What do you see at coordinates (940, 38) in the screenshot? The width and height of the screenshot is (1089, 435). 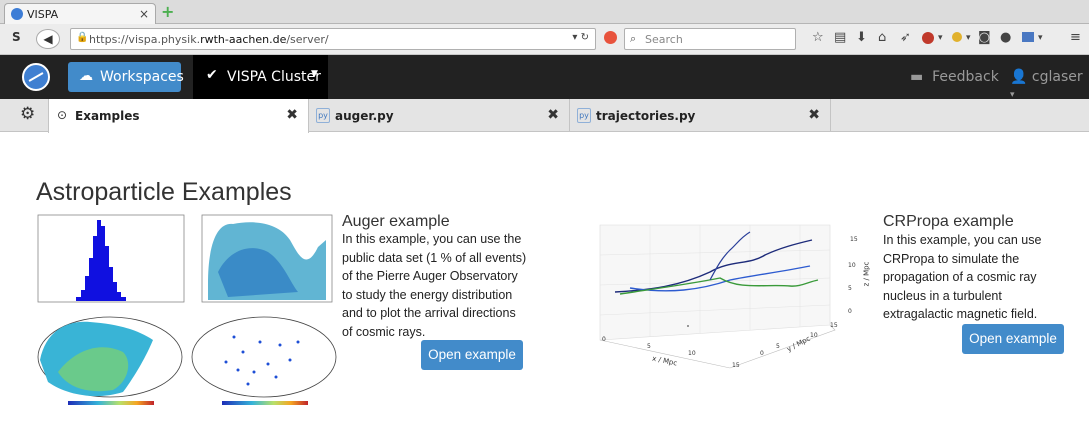 I see `adblock-dropdown-icon: ▾` at bounding box center [940, 38].